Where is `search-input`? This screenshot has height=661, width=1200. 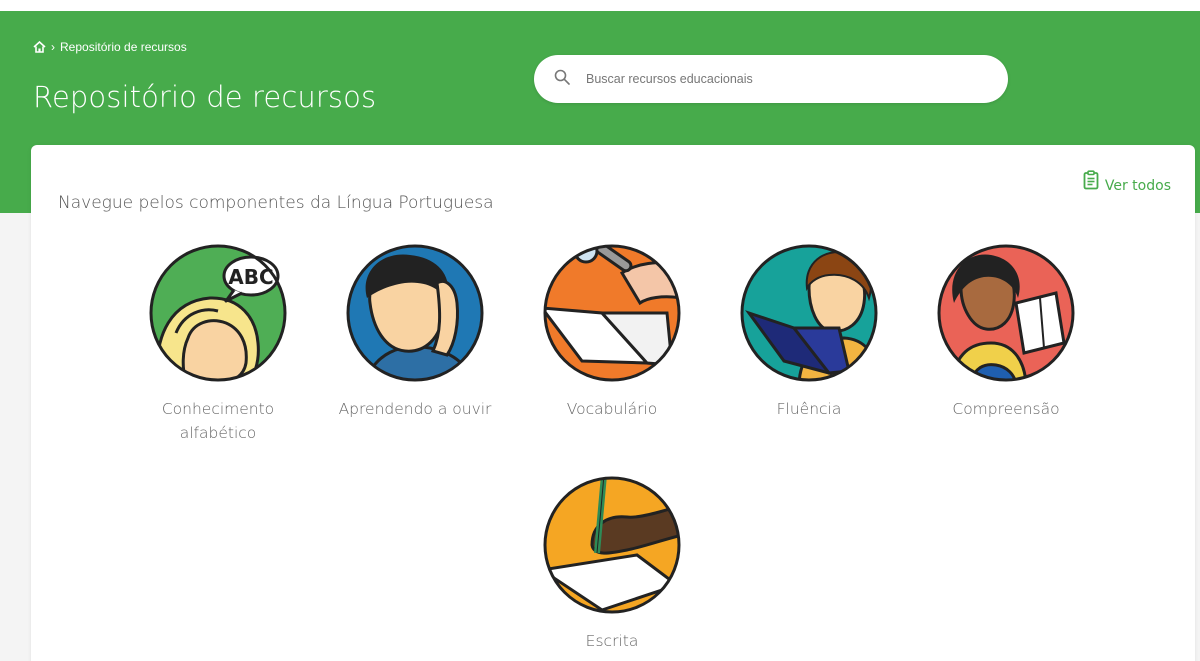
search-input is located at coordinates (776, 79).